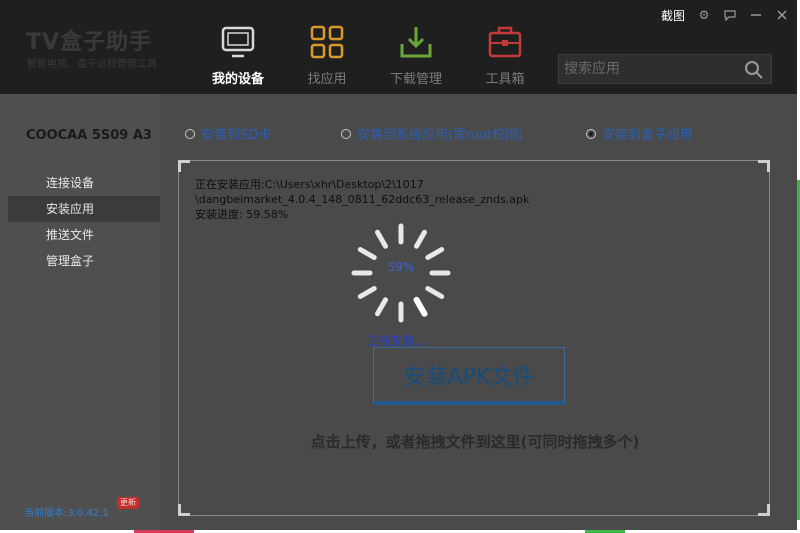 The height and width of the screenshot is (533, 800). I want to click on toolbox-icon, so click(505, 42).